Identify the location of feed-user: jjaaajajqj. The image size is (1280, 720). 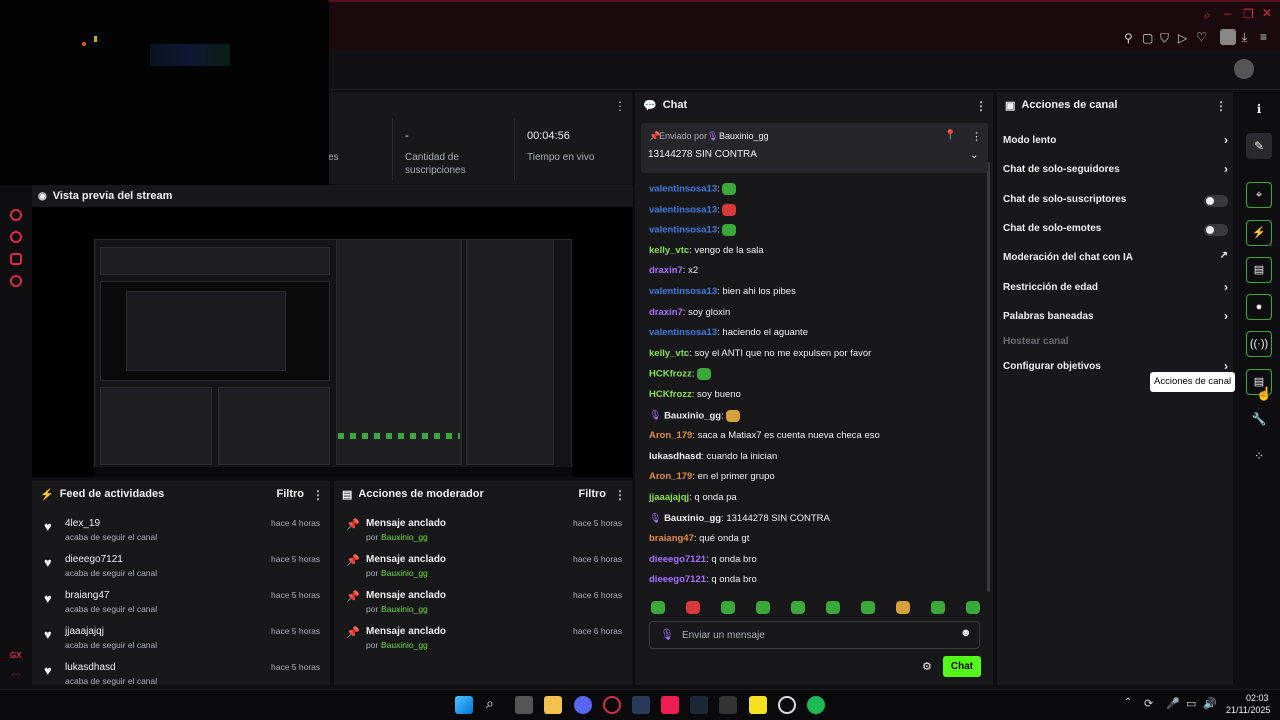
(84, 631).